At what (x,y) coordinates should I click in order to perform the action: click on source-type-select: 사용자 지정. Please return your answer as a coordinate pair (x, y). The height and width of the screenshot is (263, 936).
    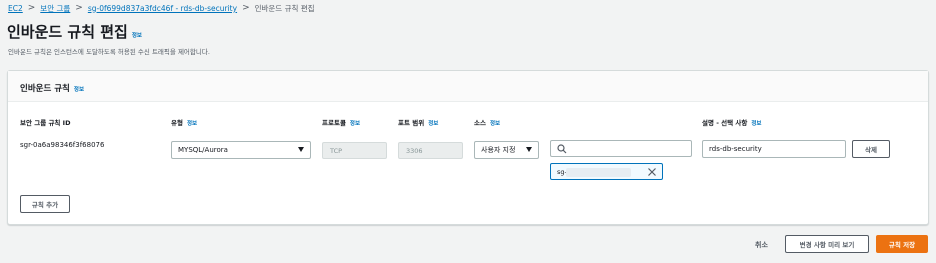
    Looking at the image, I should click on (506, 150).